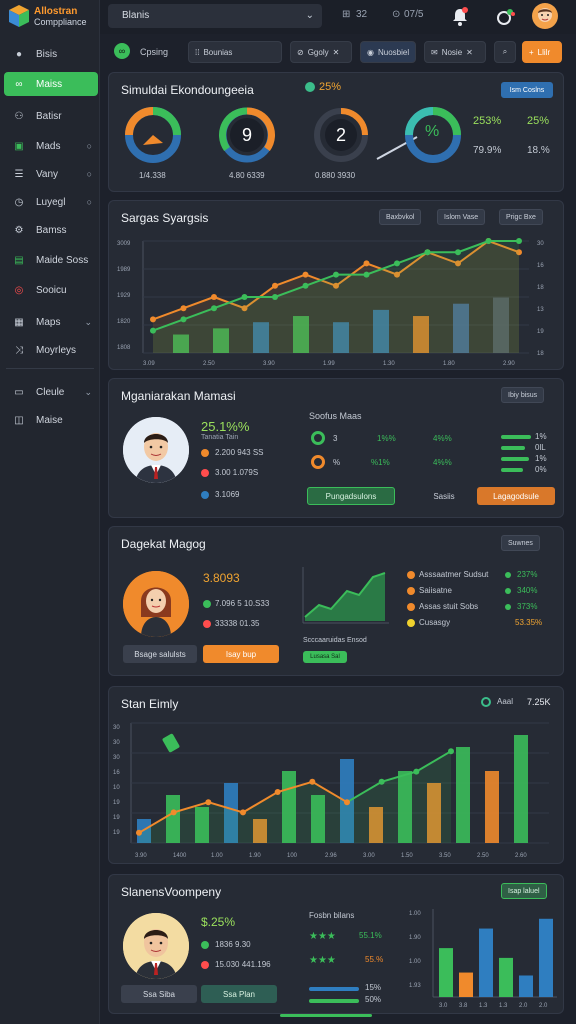 The image size is (576, 1024). I want to click on y-tick-label: 10, so click(116, 788).